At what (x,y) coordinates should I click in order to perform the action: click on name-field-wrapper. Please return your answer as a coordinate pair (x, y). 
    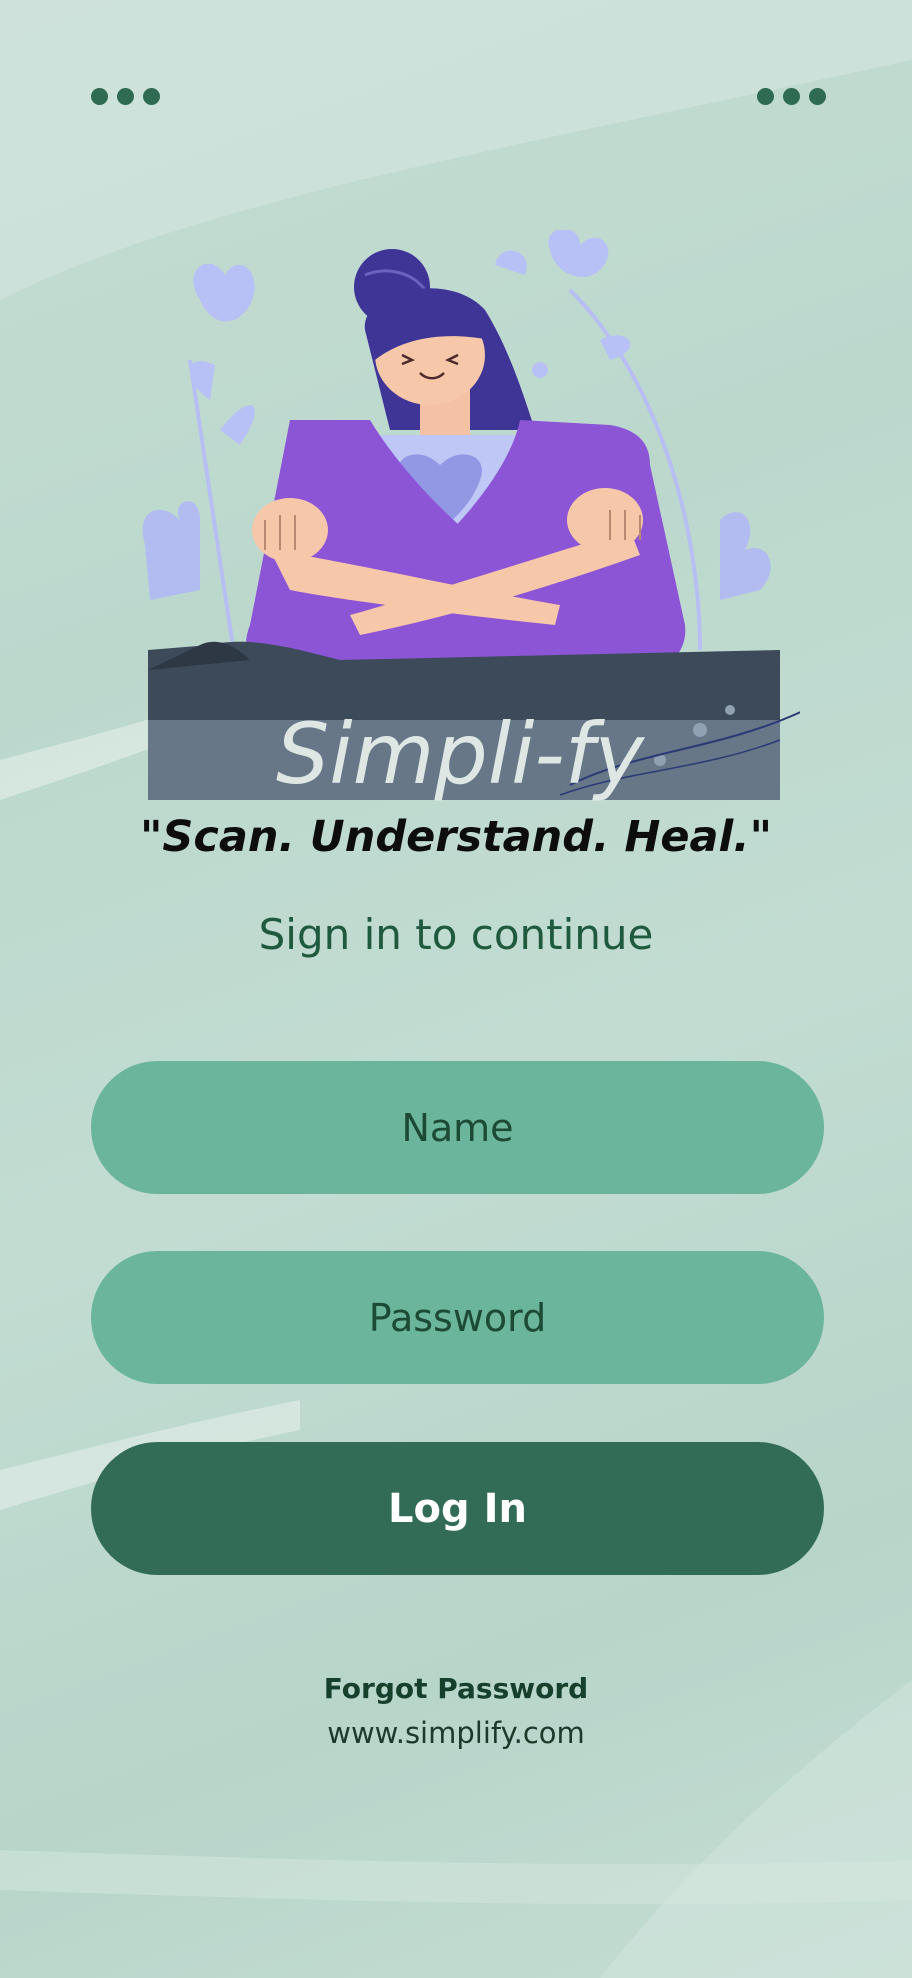
    Looking at the image, I should click on (457, 1127).